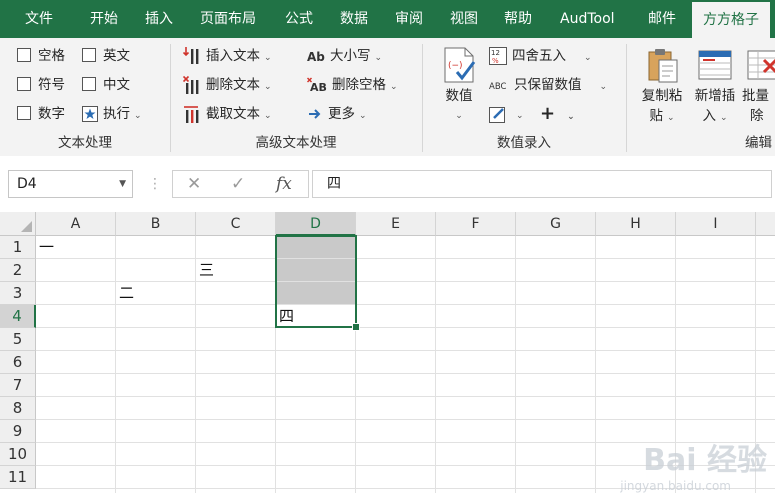  Describe the element at coordinates (675, 486) in the screenshot. I see `watermark-url: jingyan.baidu.com` at that location.